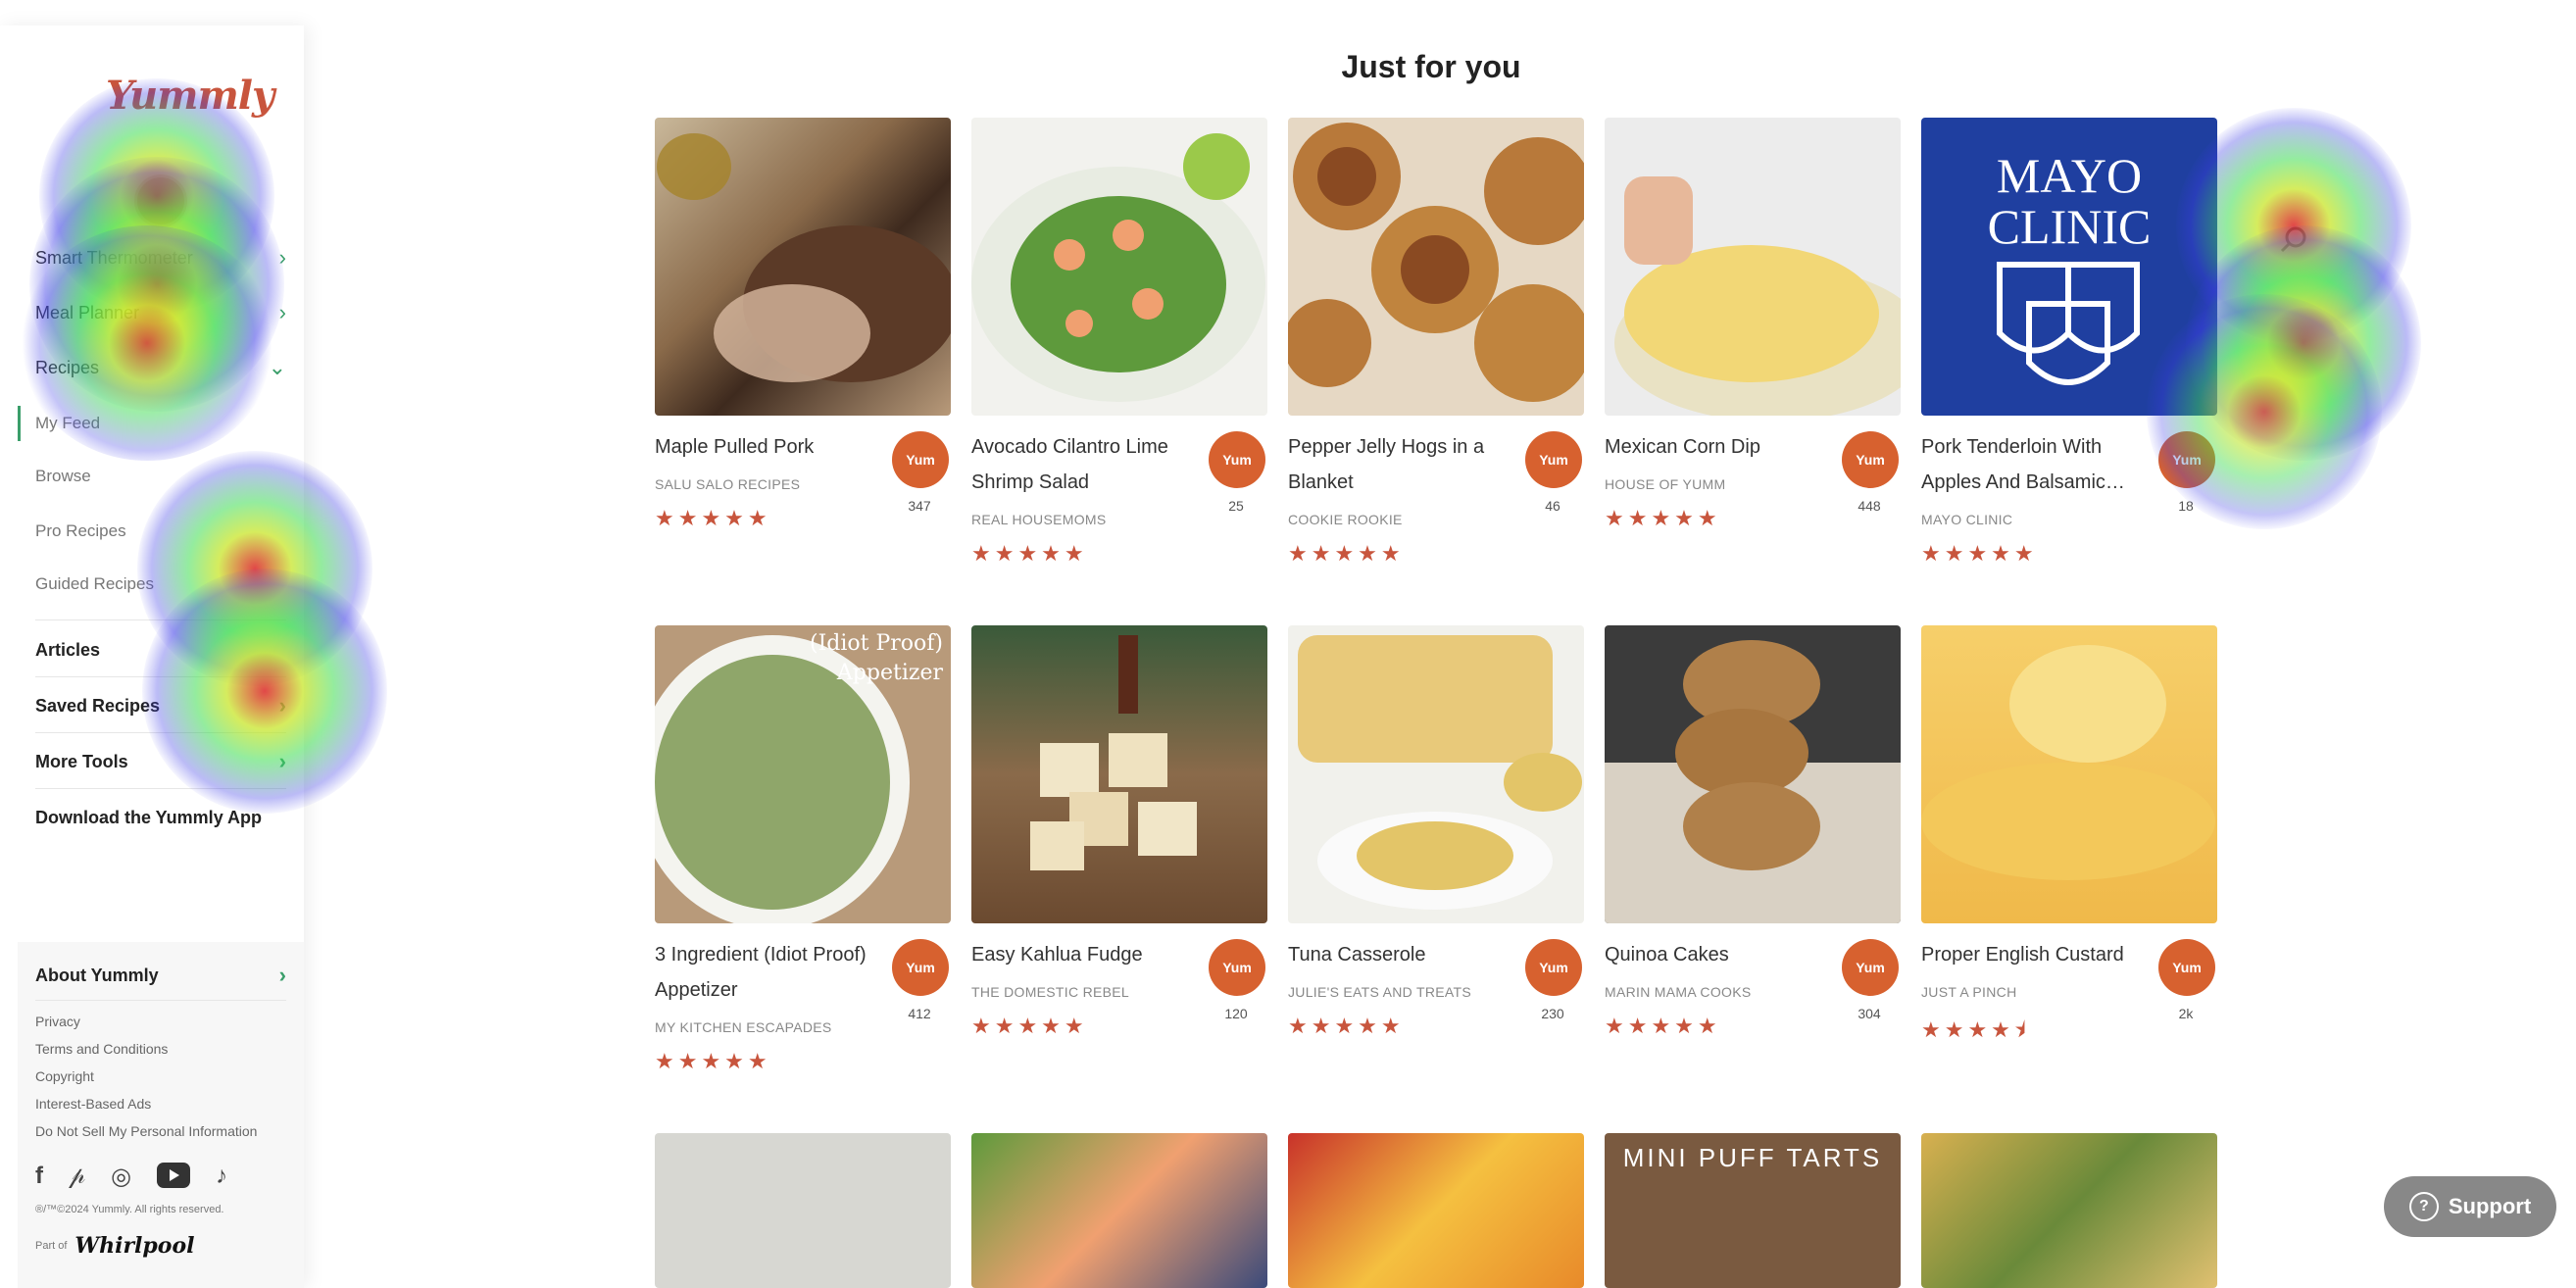 Image resolution: width=2576 pixels, height=1288 pixels. Describe the element at coordinates (121, 1179) in the screenshot. I see `instagram-icon: ◎` at that location.